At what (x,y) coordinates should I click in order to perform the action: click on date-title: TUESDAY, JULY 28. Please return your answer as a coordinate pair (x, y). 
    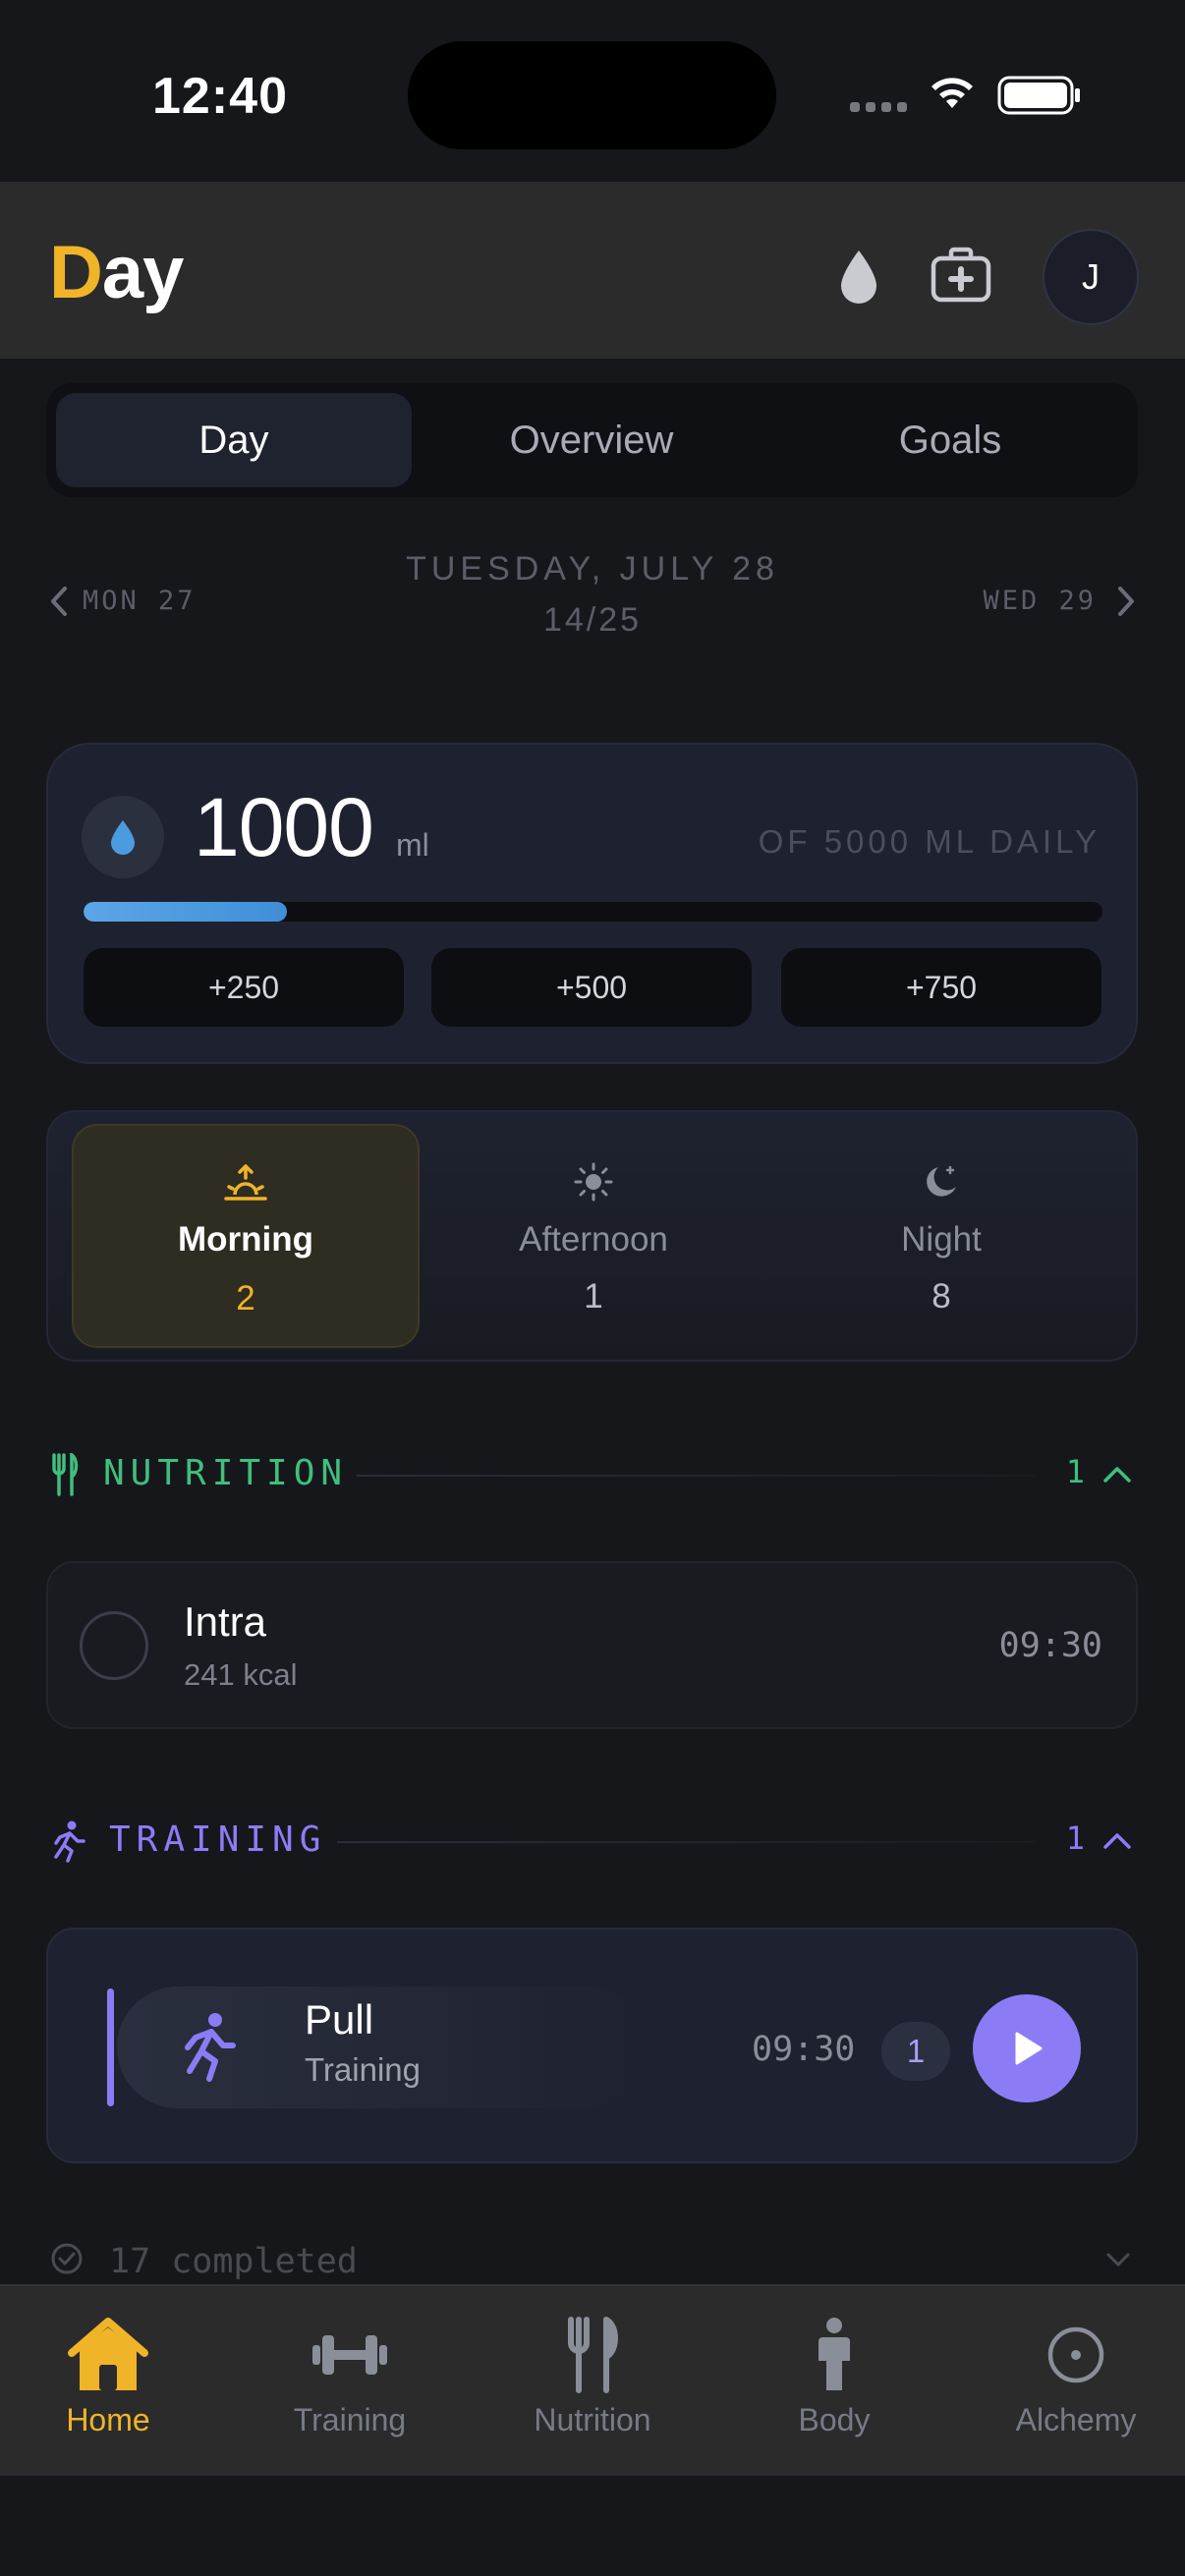
    Looking at the image, I should click on (592, 569).